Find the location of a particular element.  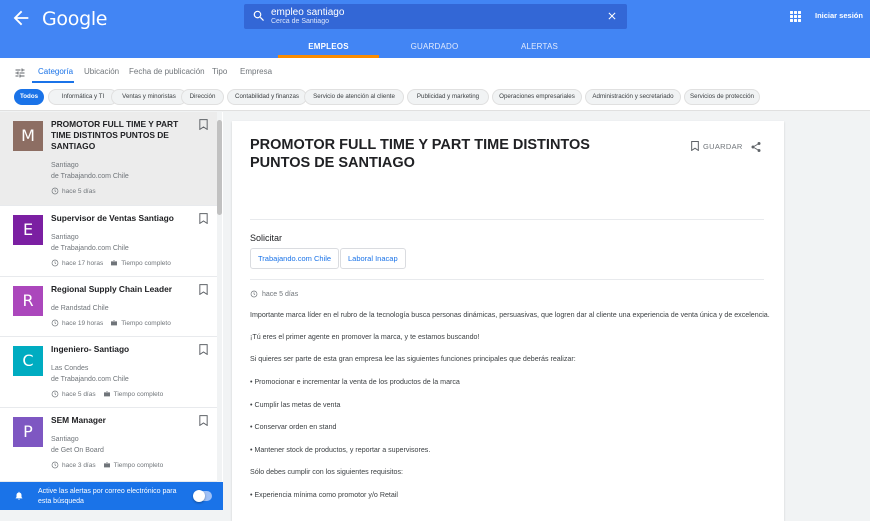

company-avatar: M is located at coordinates (28, 136).